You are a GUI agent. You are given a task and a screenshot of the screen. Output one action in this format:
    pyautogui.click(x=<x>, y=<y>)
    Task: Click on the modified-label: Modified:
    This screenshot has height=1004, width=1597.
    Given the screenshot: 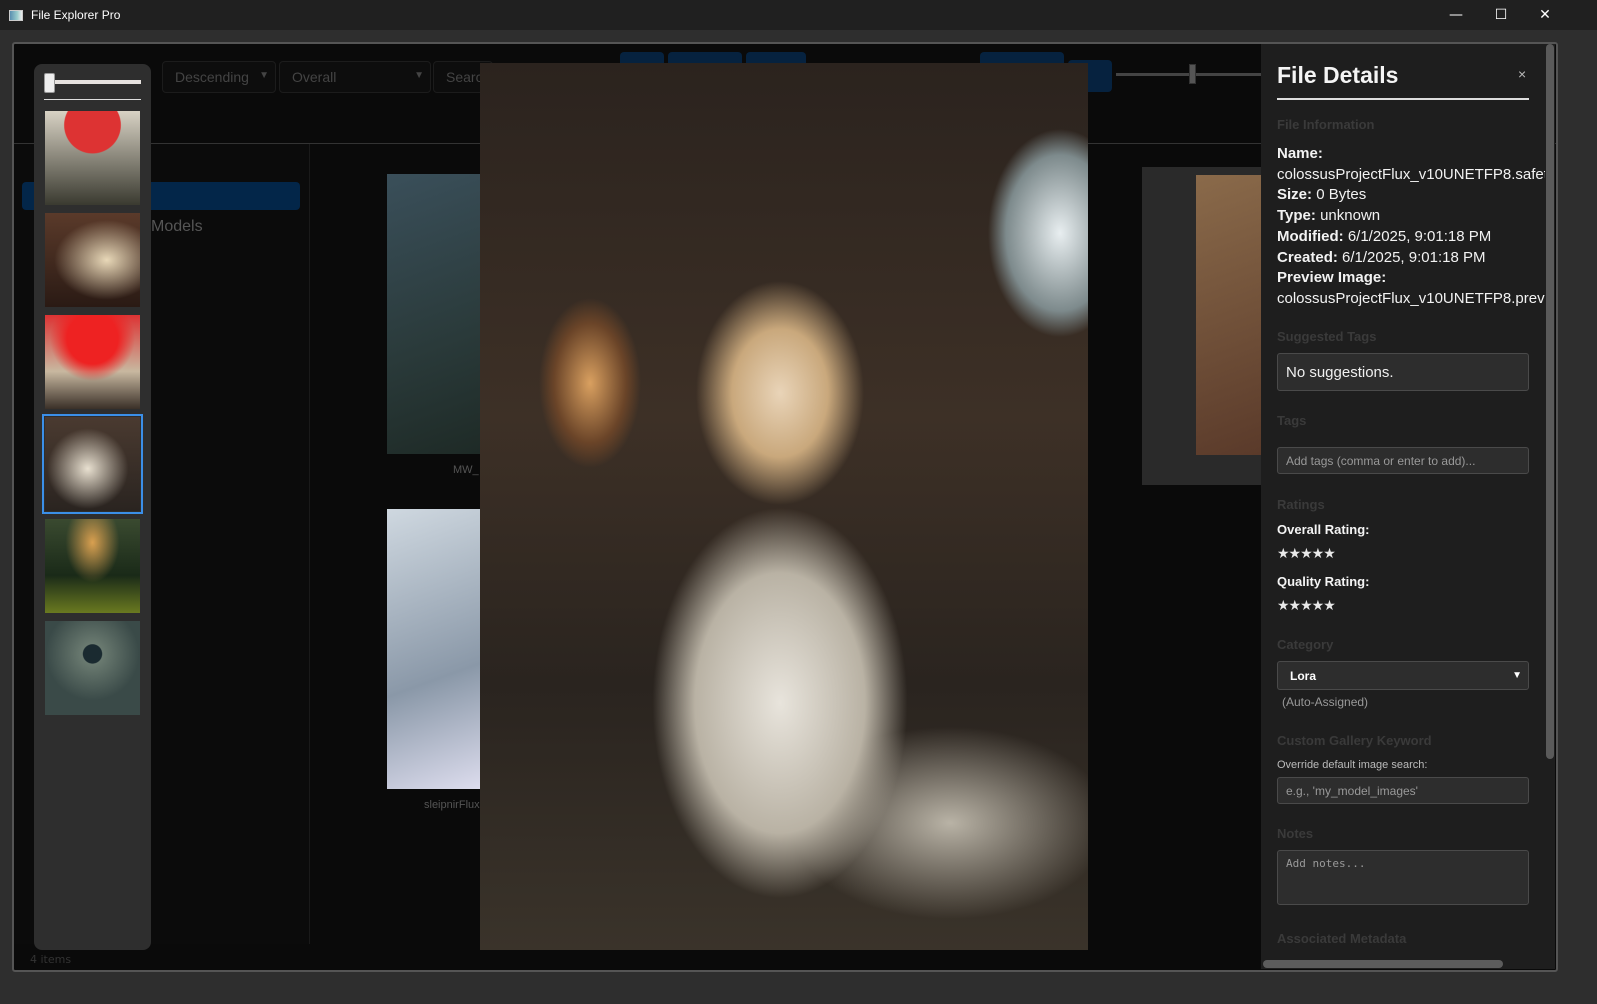 What is the action you would take?
    pyautogui.click(x=1310, y=236)
    